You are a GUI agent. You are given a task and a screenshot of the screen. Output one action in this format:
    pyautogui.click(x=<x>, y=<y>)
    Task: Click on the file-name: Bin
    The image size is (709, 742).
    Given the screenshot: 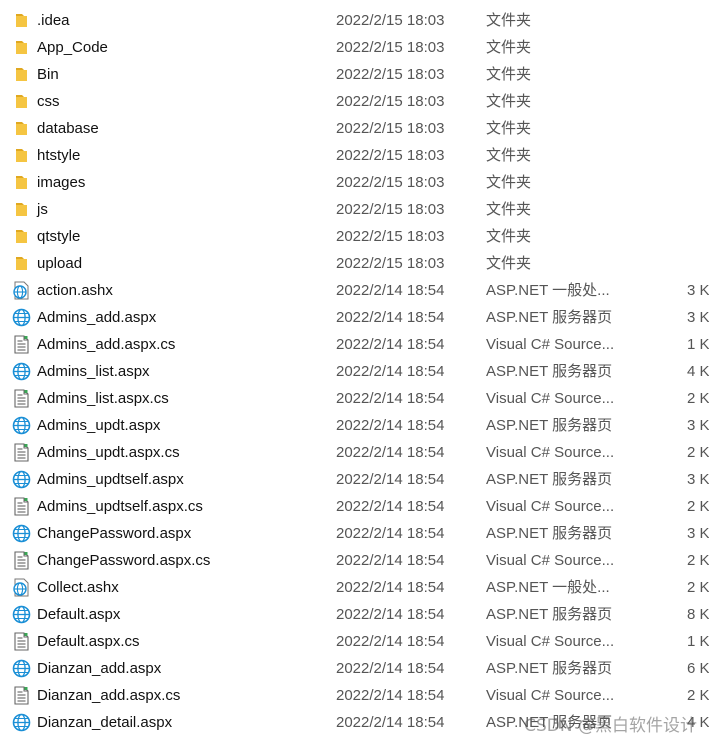 What is the action you would take?
    pyautogui.click(x=48, y=74)
    